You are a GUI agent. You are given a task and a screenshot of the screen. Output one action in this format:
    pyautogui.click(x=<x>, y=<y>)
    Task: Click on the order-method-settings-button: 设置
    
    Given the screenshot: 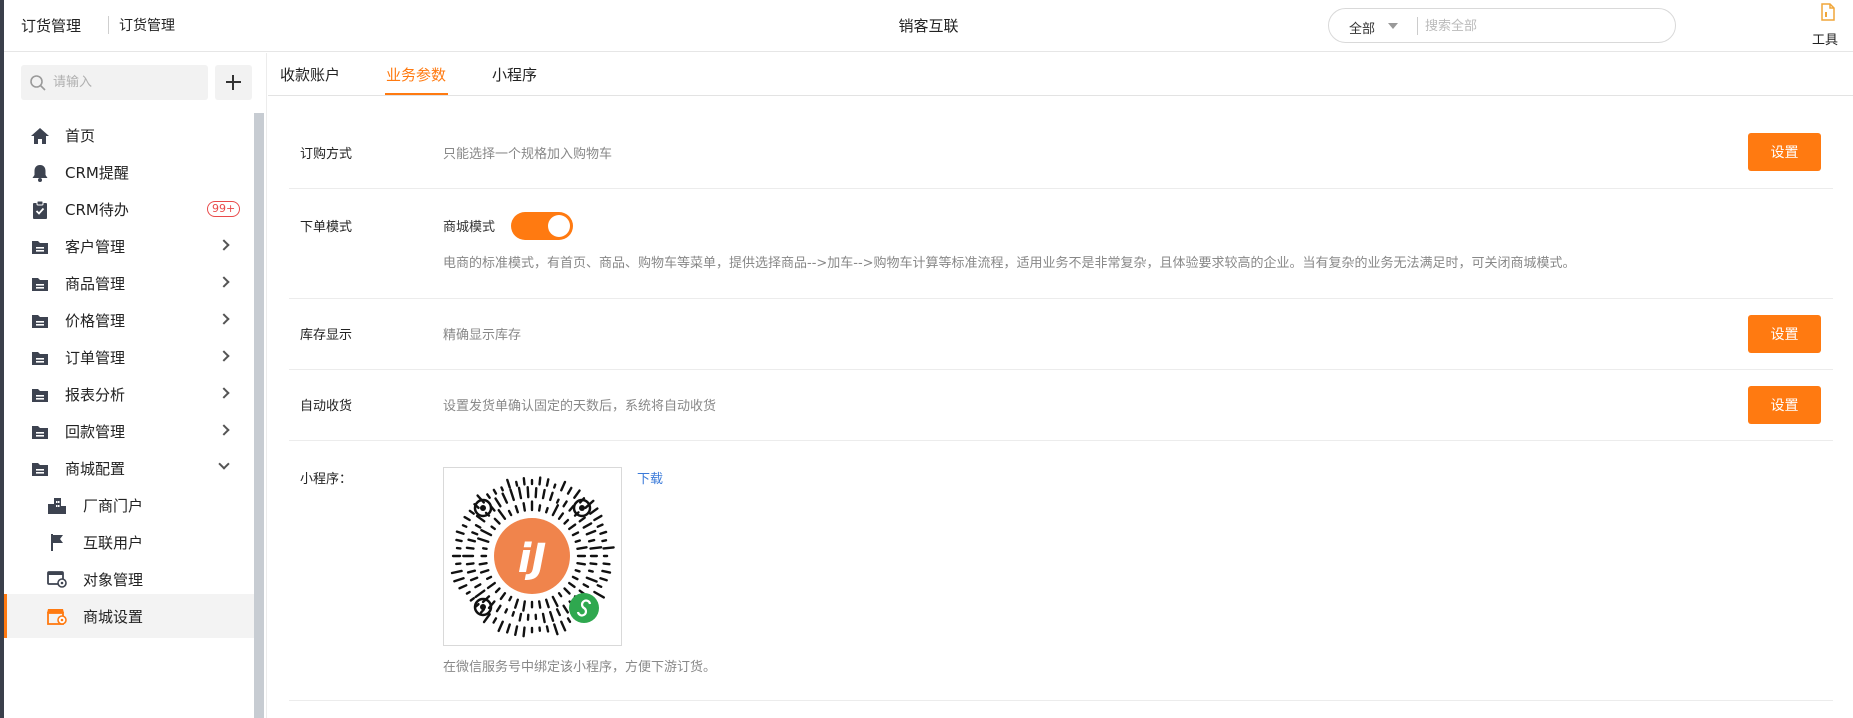 What is the action you would take?
    pyautogui.click(x=1784, y=152)
    